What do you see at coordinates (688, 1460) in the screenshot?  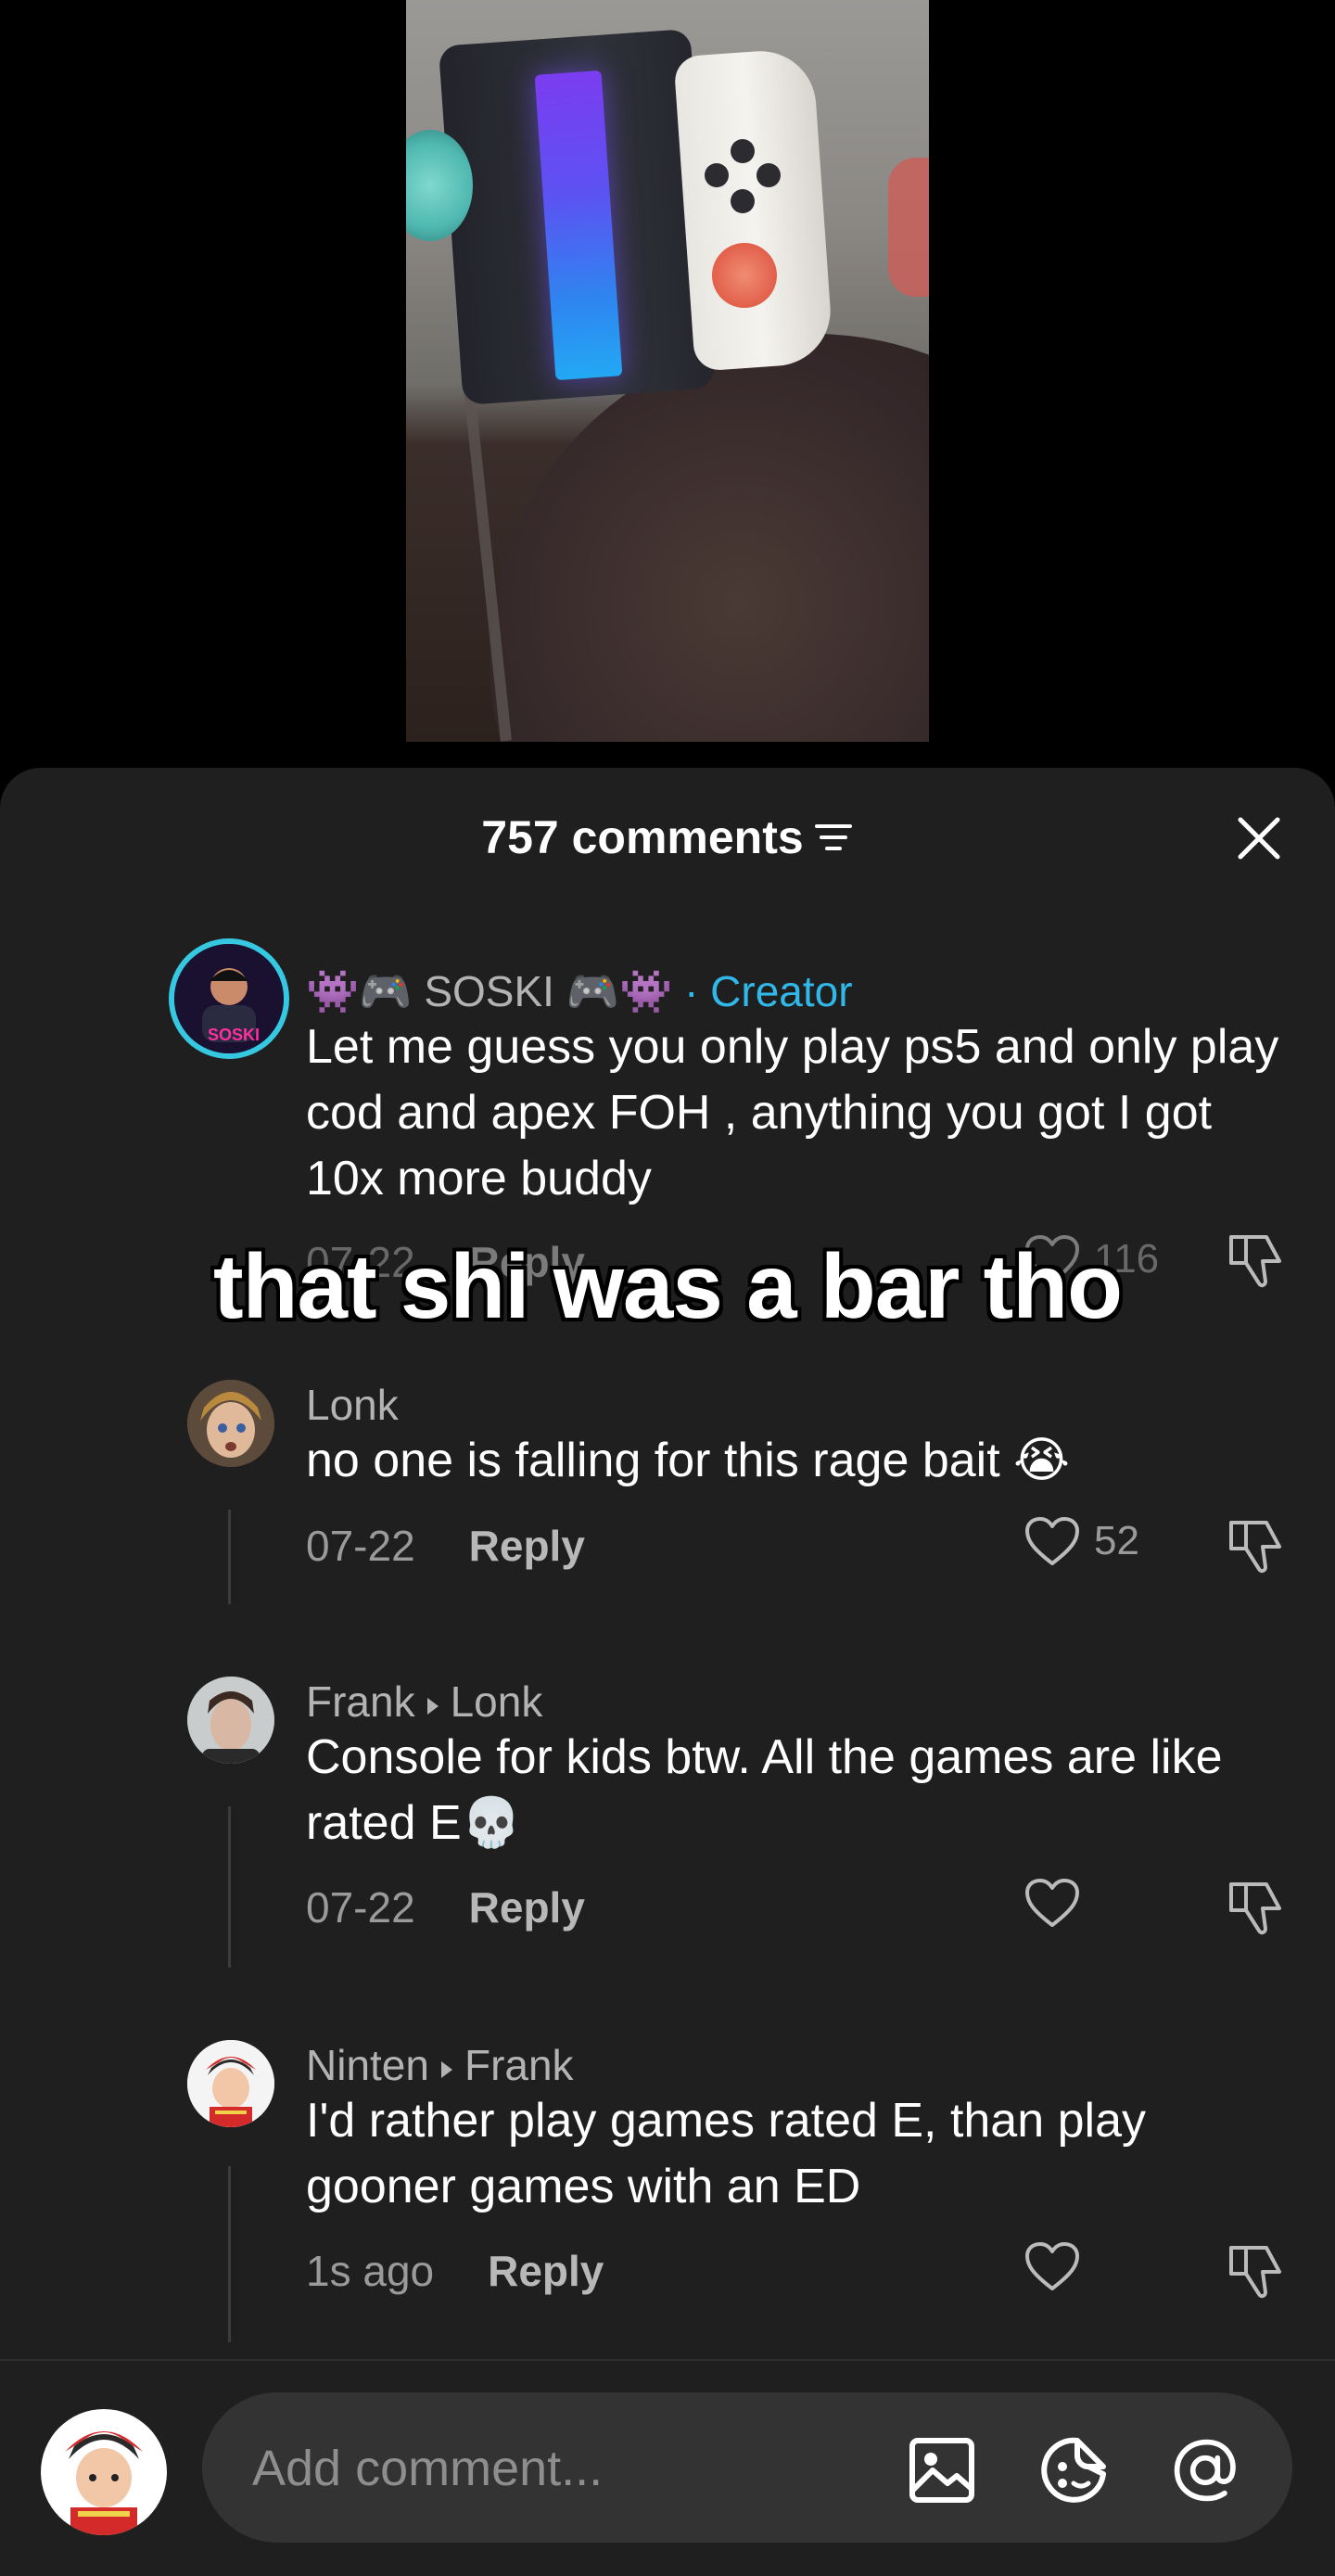 I see `comment-text: no one is falling for this rage bait 😭` at bounding box center [688, 1460].